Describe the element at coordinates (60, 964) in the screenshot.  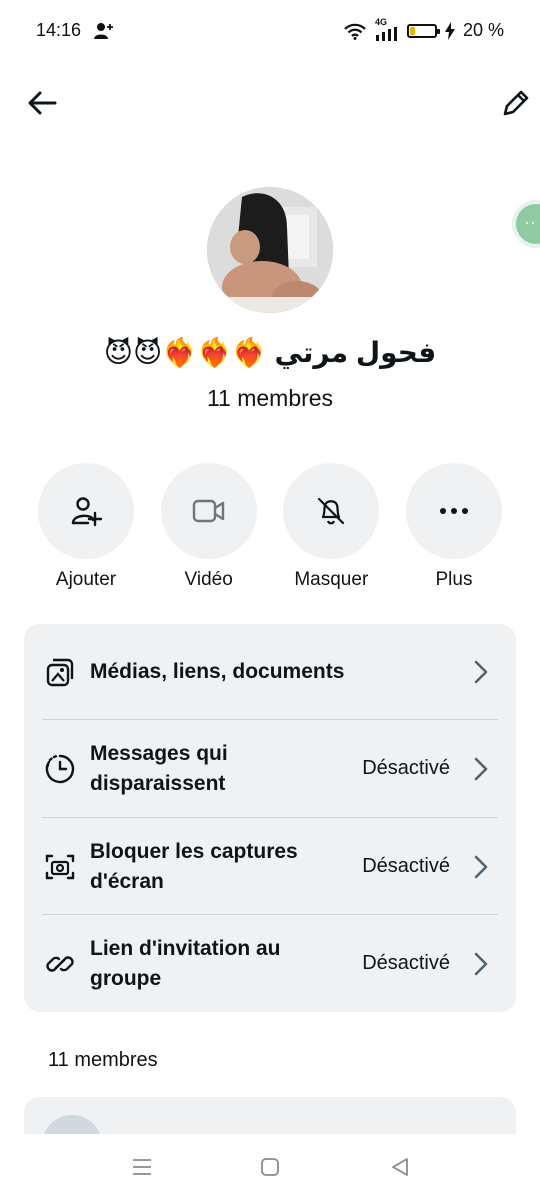
I see `link-icon` at that location.